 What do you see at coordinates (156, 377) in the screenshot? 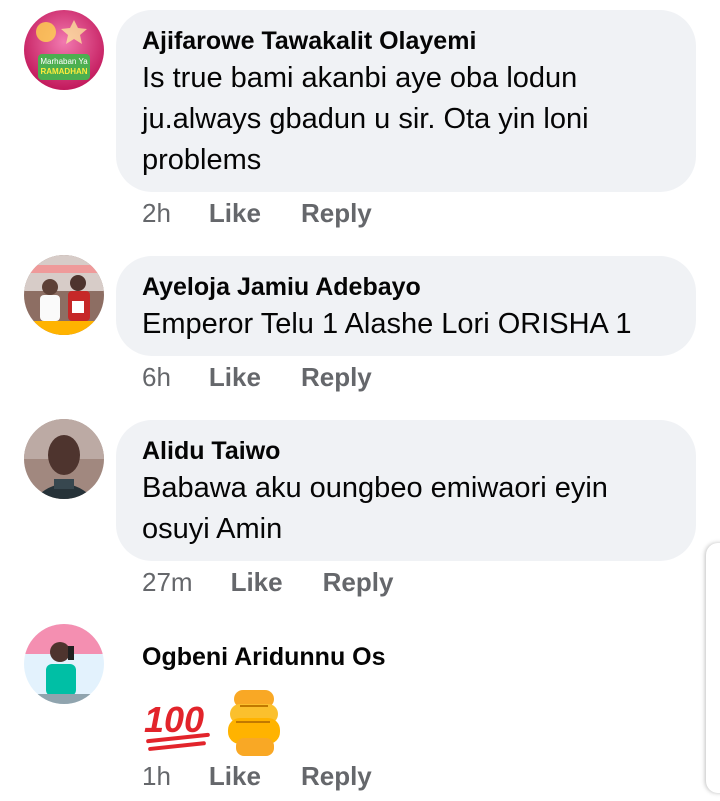
I see `comment-timestamp: 6h` at bounding box center [156, 377].